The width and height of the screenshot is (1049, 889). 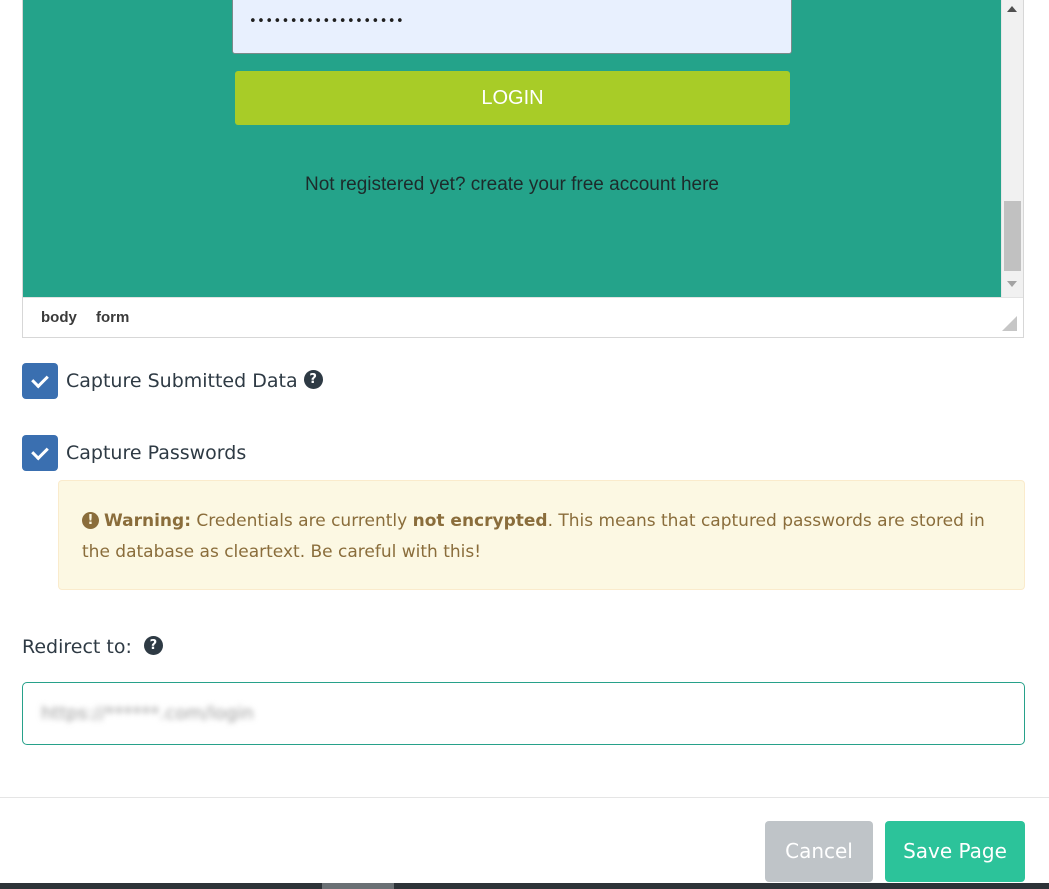 I want to click on editor-statusbar: body form, so click(x=523, y=317).